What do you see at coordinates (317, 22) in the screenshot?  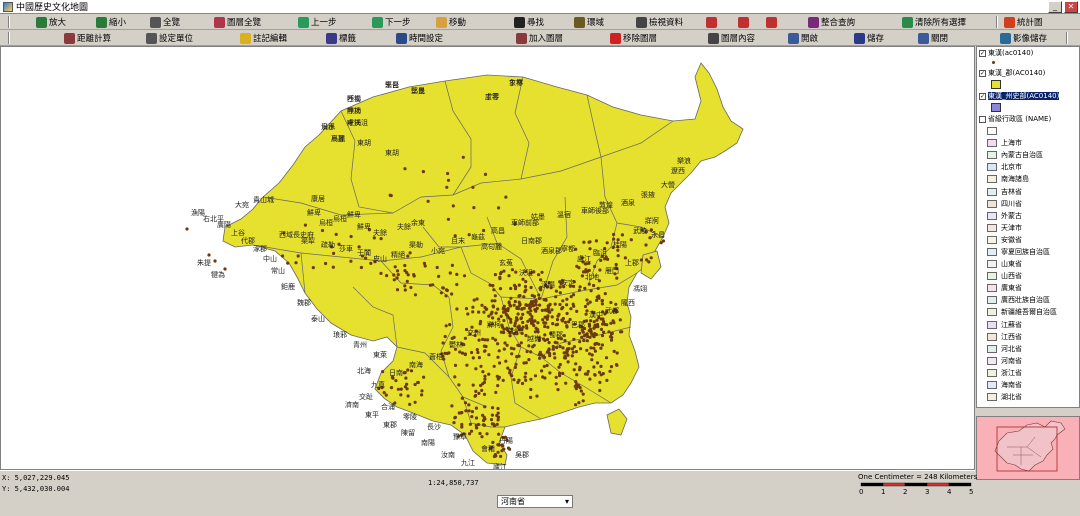 I see `previous-step-button: 上一步` at bounding box center [317, 22].